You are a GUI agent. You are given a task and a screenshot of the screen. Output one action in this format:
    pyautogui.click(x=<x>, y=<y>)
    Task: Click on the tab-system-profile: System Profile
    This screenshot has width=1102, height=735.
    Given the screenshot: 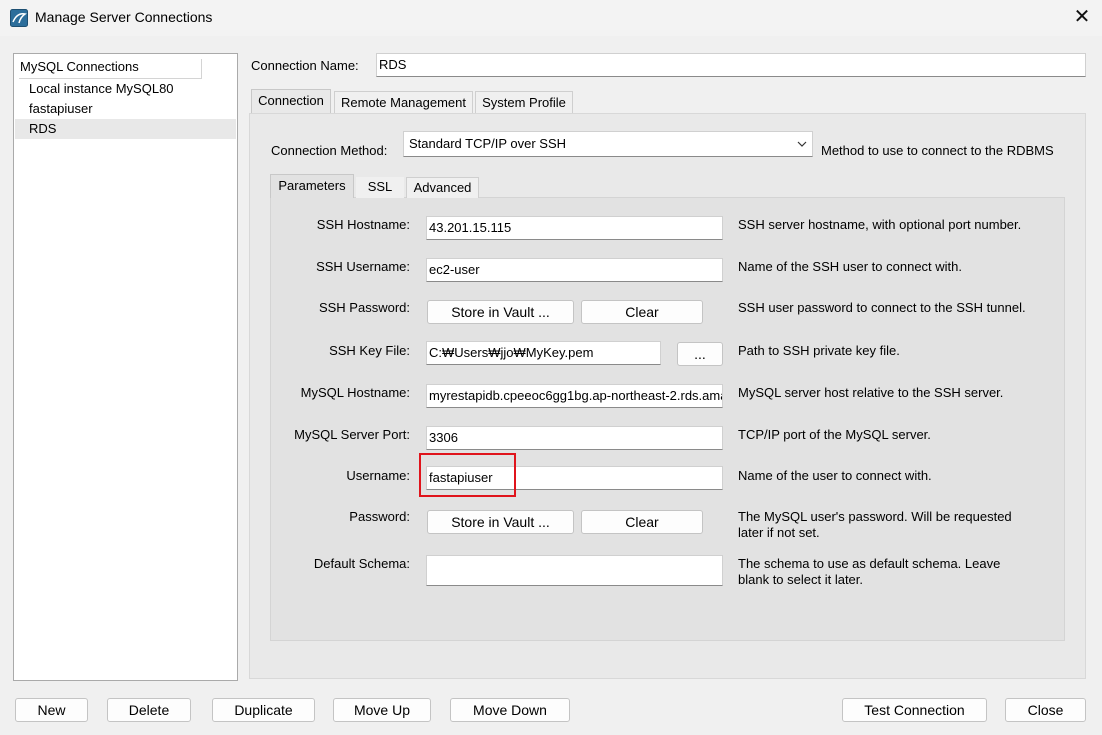 What is the action you would take?
    pyautogui.click(x=524, y=102)
    